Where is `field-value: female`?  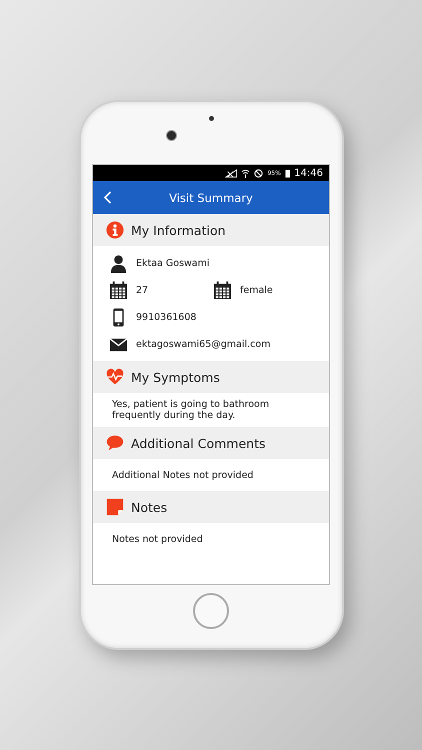 field-value: female is located at coordinates (256, 290).